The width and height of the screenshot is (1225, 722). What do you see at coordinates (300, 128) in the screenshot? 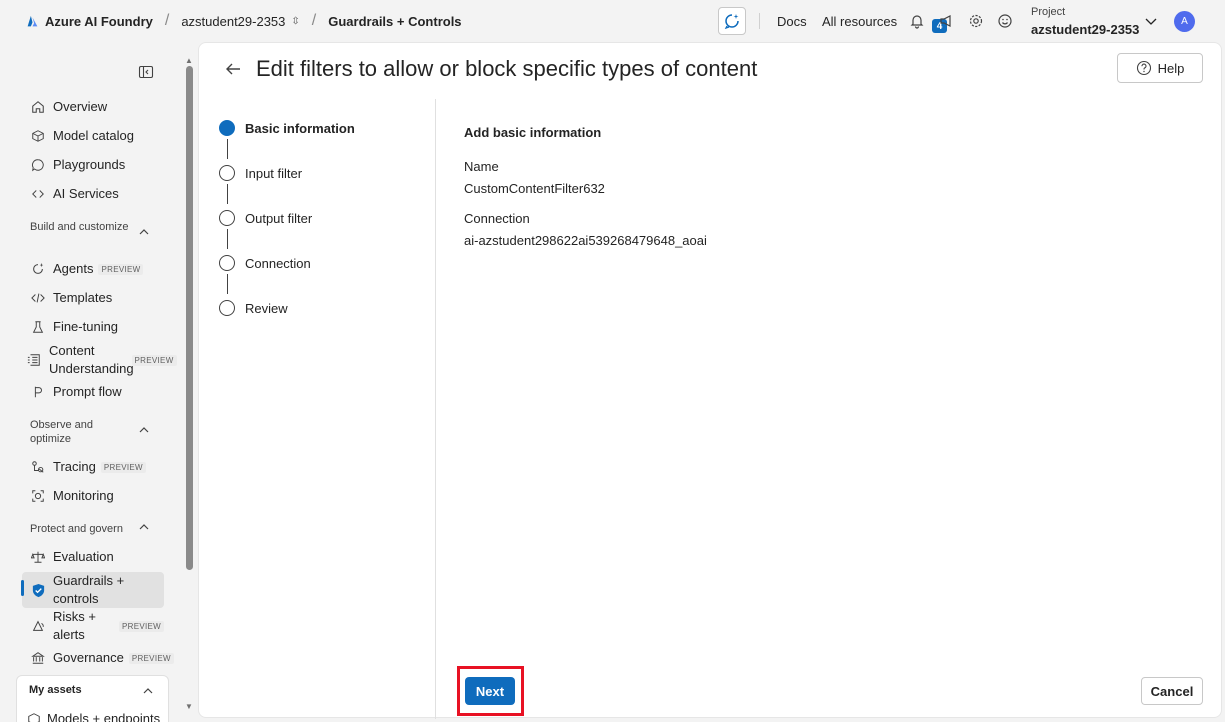
I see `step-label: Basic information` at bounding box center [300, 128].